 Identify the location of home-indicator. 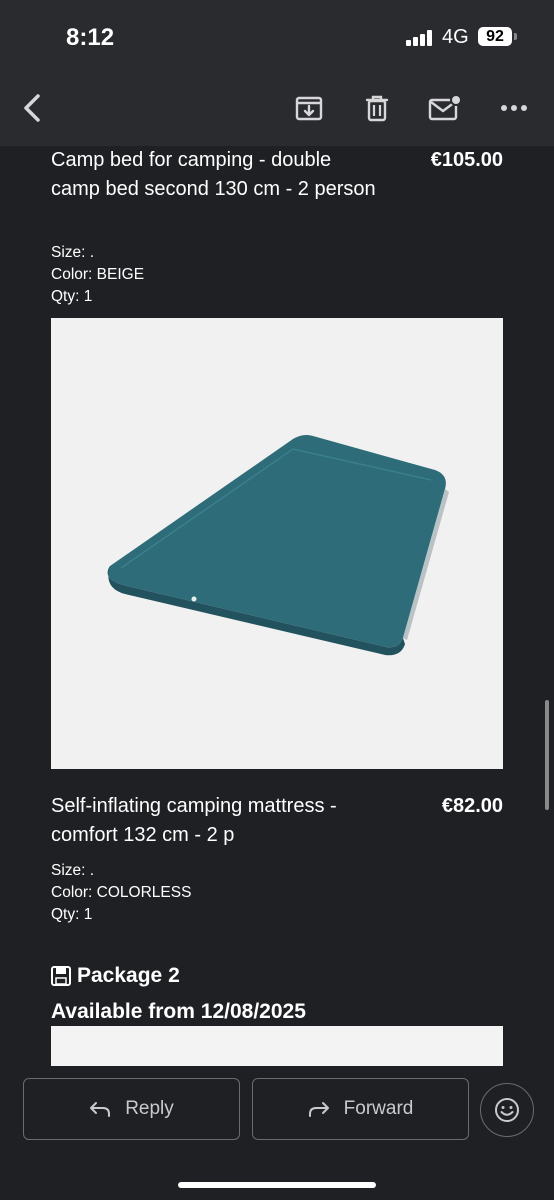
(277, 1185).